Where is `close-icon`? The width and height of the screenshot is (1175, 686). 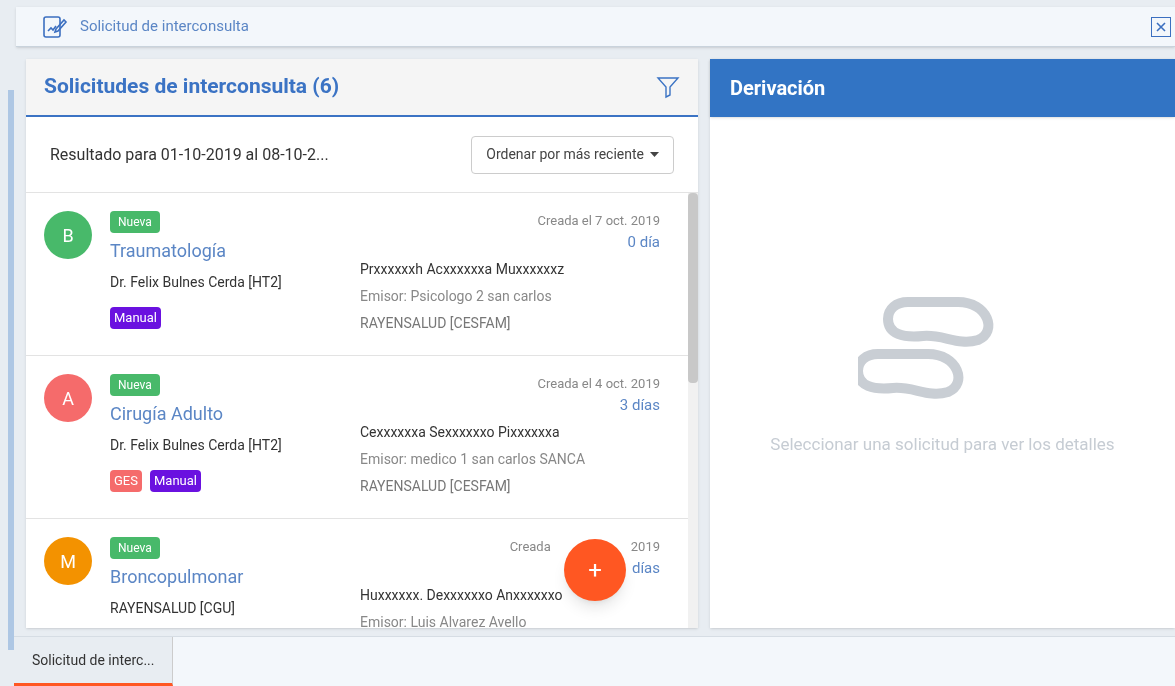 close-icon is located at coordinates (1161, 26).